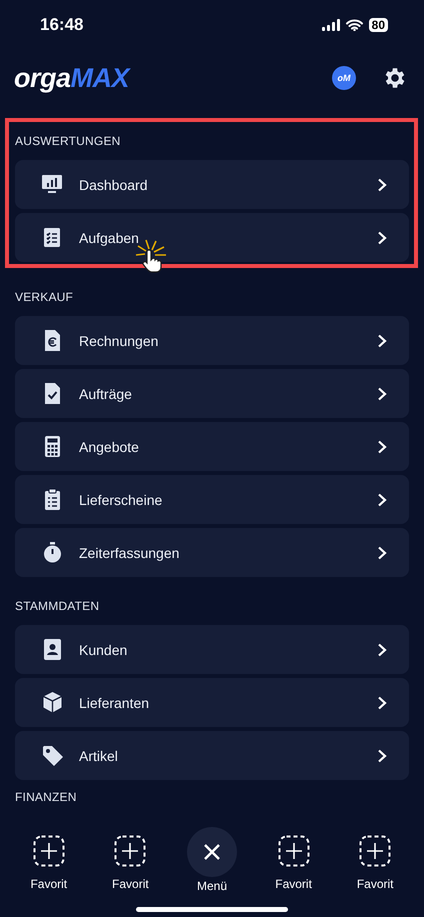  What do you see at coordinates (52, 552) in the screenshot?
I see `stopwatch-icon` at bounding box center [52, 552].